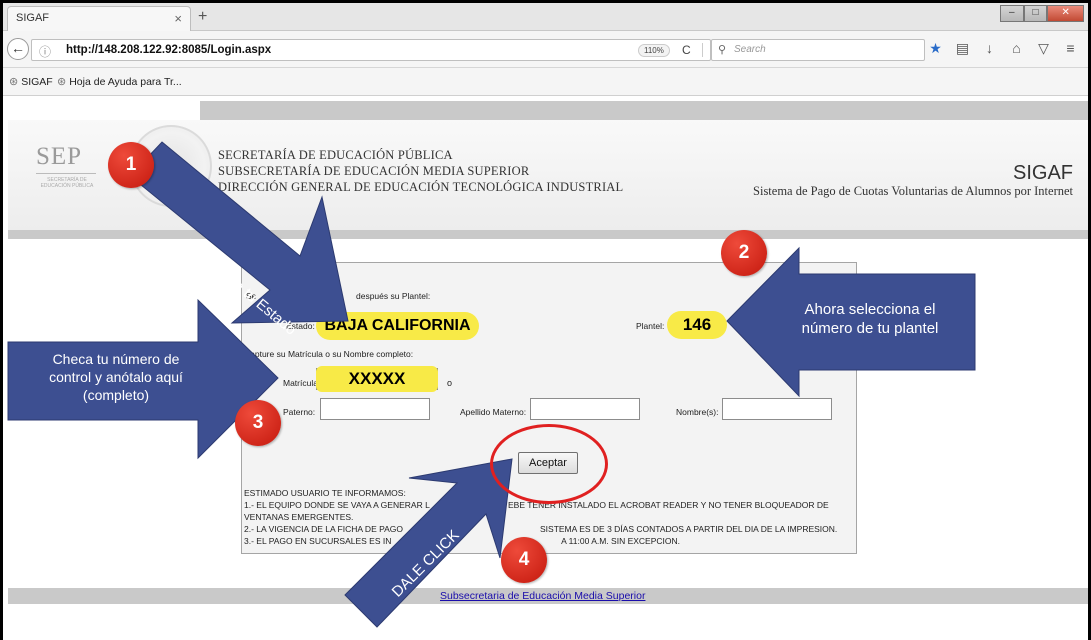 The width and height of the screenshot is (1091, 640). Describe the element at coordinates (131, 165) in the screenshot. I see `step-1-badge: 1` at that location.